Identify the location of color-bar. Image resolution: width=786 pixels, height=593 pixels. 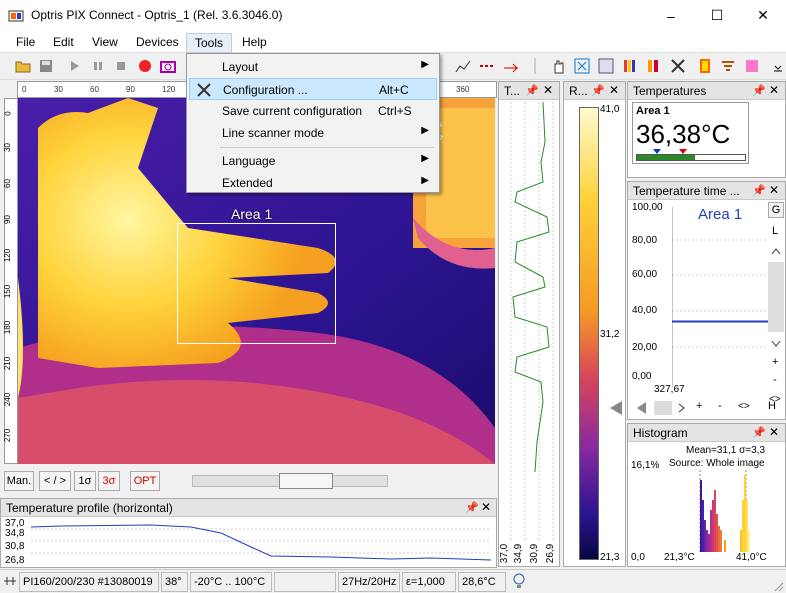
(589, 333).